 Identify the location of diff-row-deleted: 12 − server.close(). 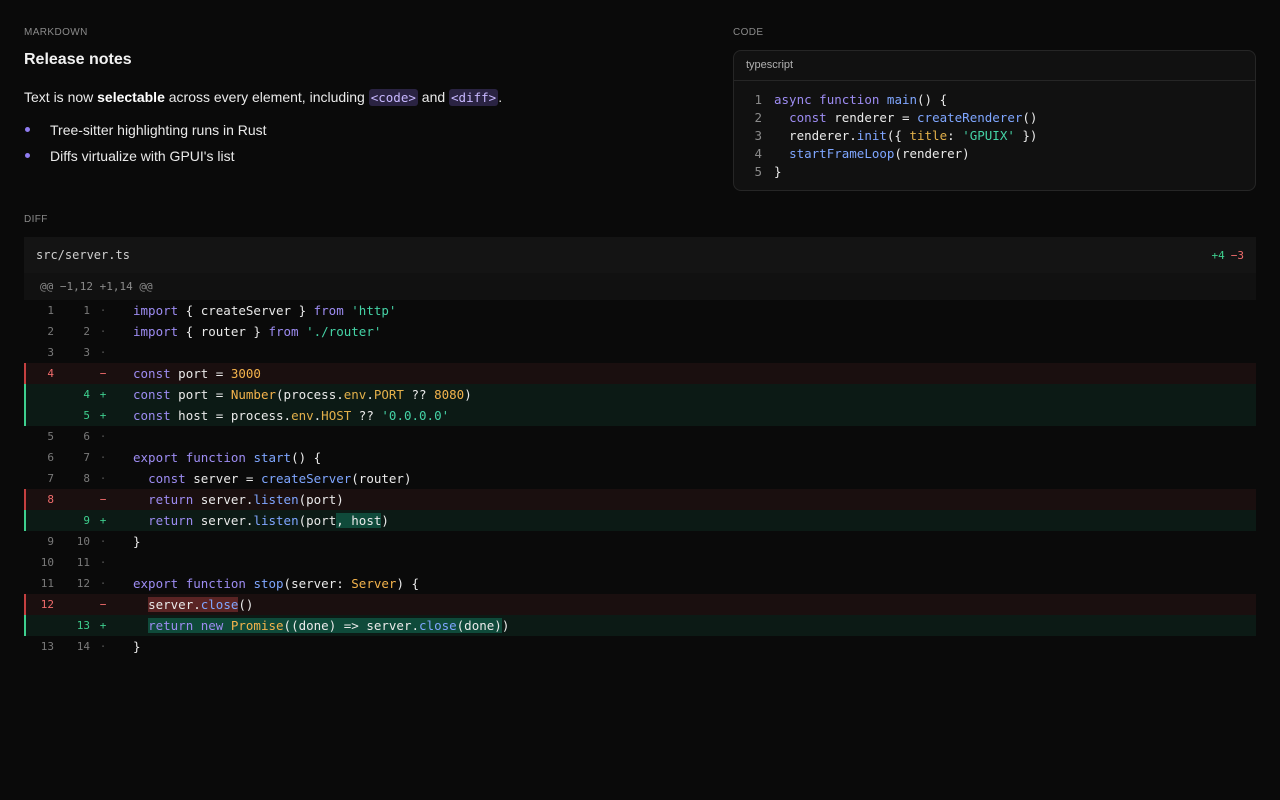
(640, 604).